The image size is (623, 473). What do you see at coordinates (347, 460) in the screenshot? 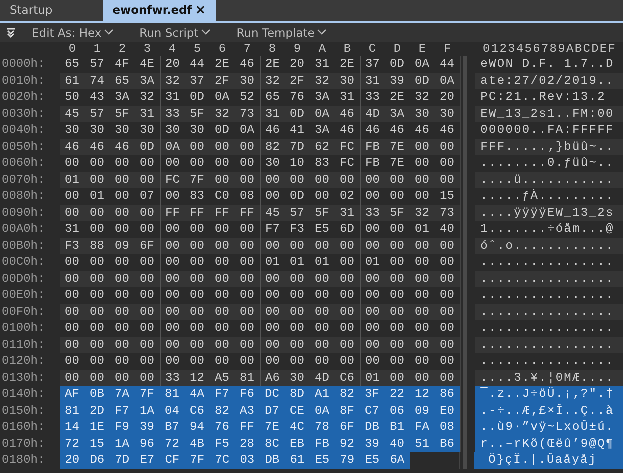
I see `hex-byte: 79` at bounding box center [347, 460].